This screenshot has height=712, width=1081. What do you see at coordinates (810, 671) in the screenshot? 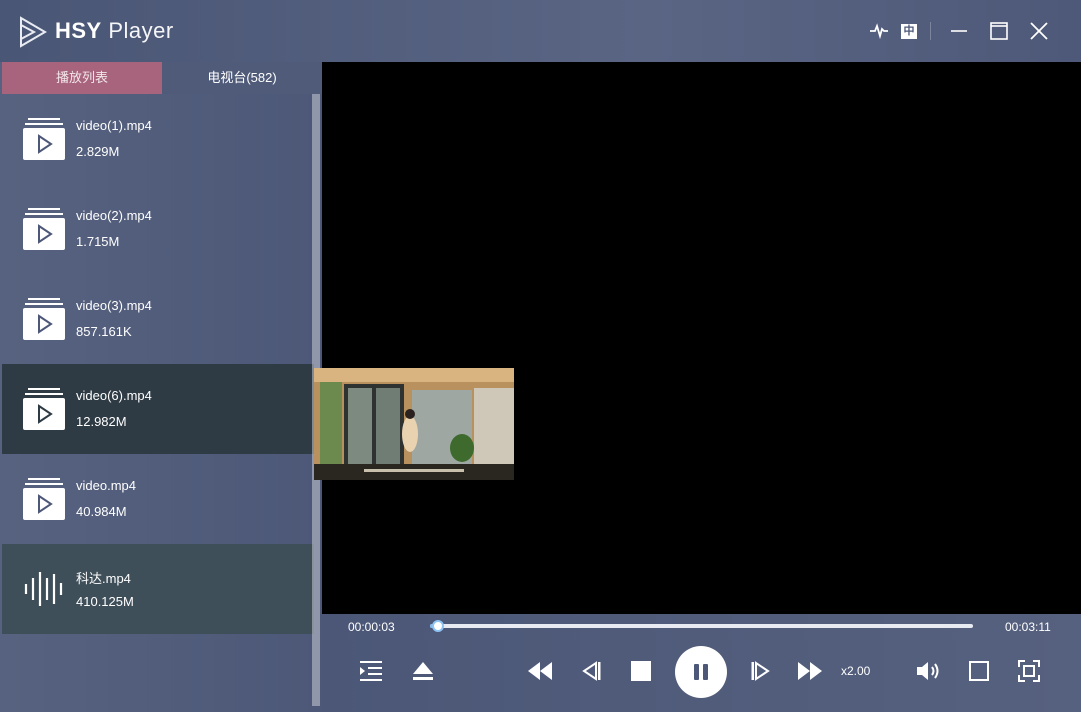
I see `fast-forward-icon` at bounding box center [810, 671].